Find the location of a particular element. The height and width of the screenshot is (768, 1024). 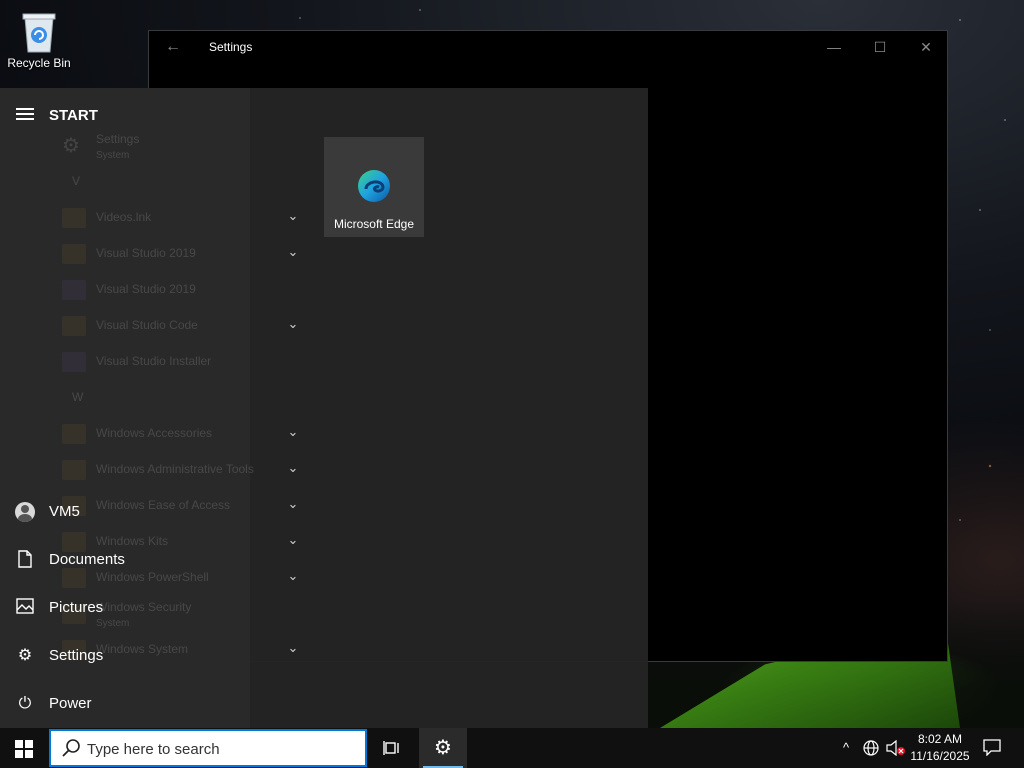

app-list-letter-header: W is located at coordinates (82, 397).